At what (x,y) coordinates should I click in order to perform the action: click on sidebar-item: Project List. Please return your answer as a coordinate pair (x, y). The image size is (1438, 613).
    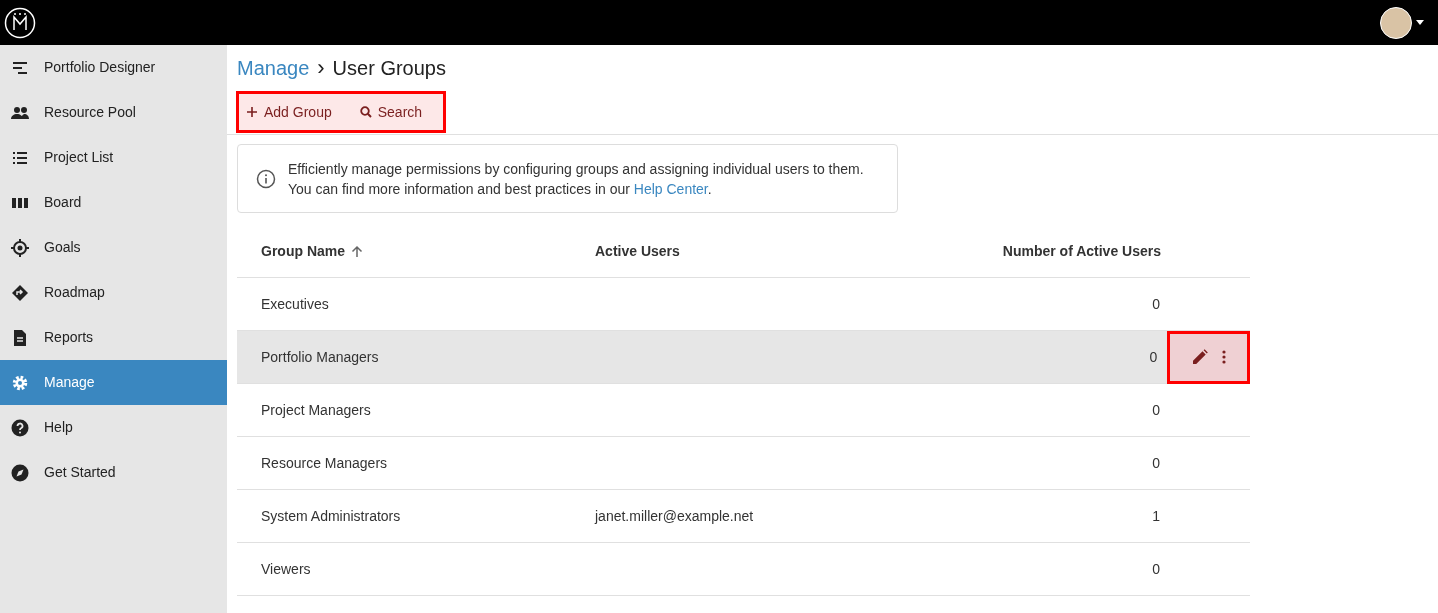
    Looking at the image, I should click on (113, 157).